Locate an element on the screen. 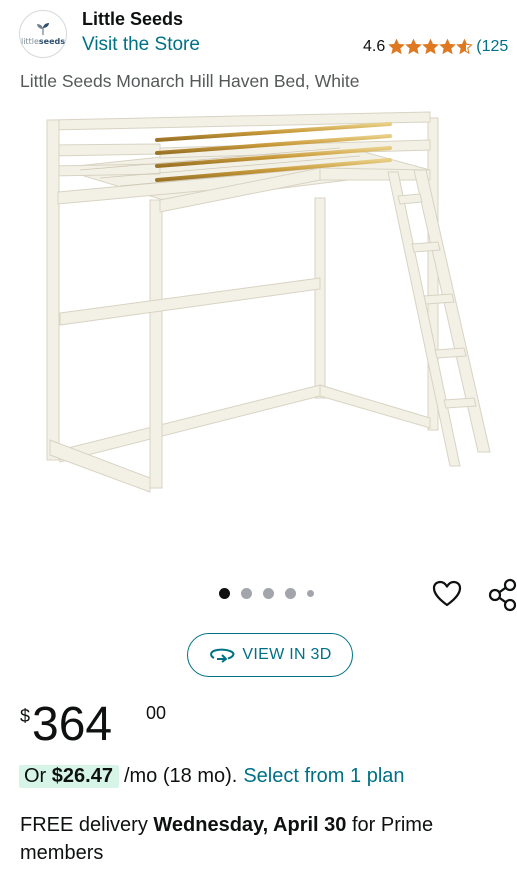 This screenshot has height=881, width=517. star-rating is located at coordinates (431, 47).